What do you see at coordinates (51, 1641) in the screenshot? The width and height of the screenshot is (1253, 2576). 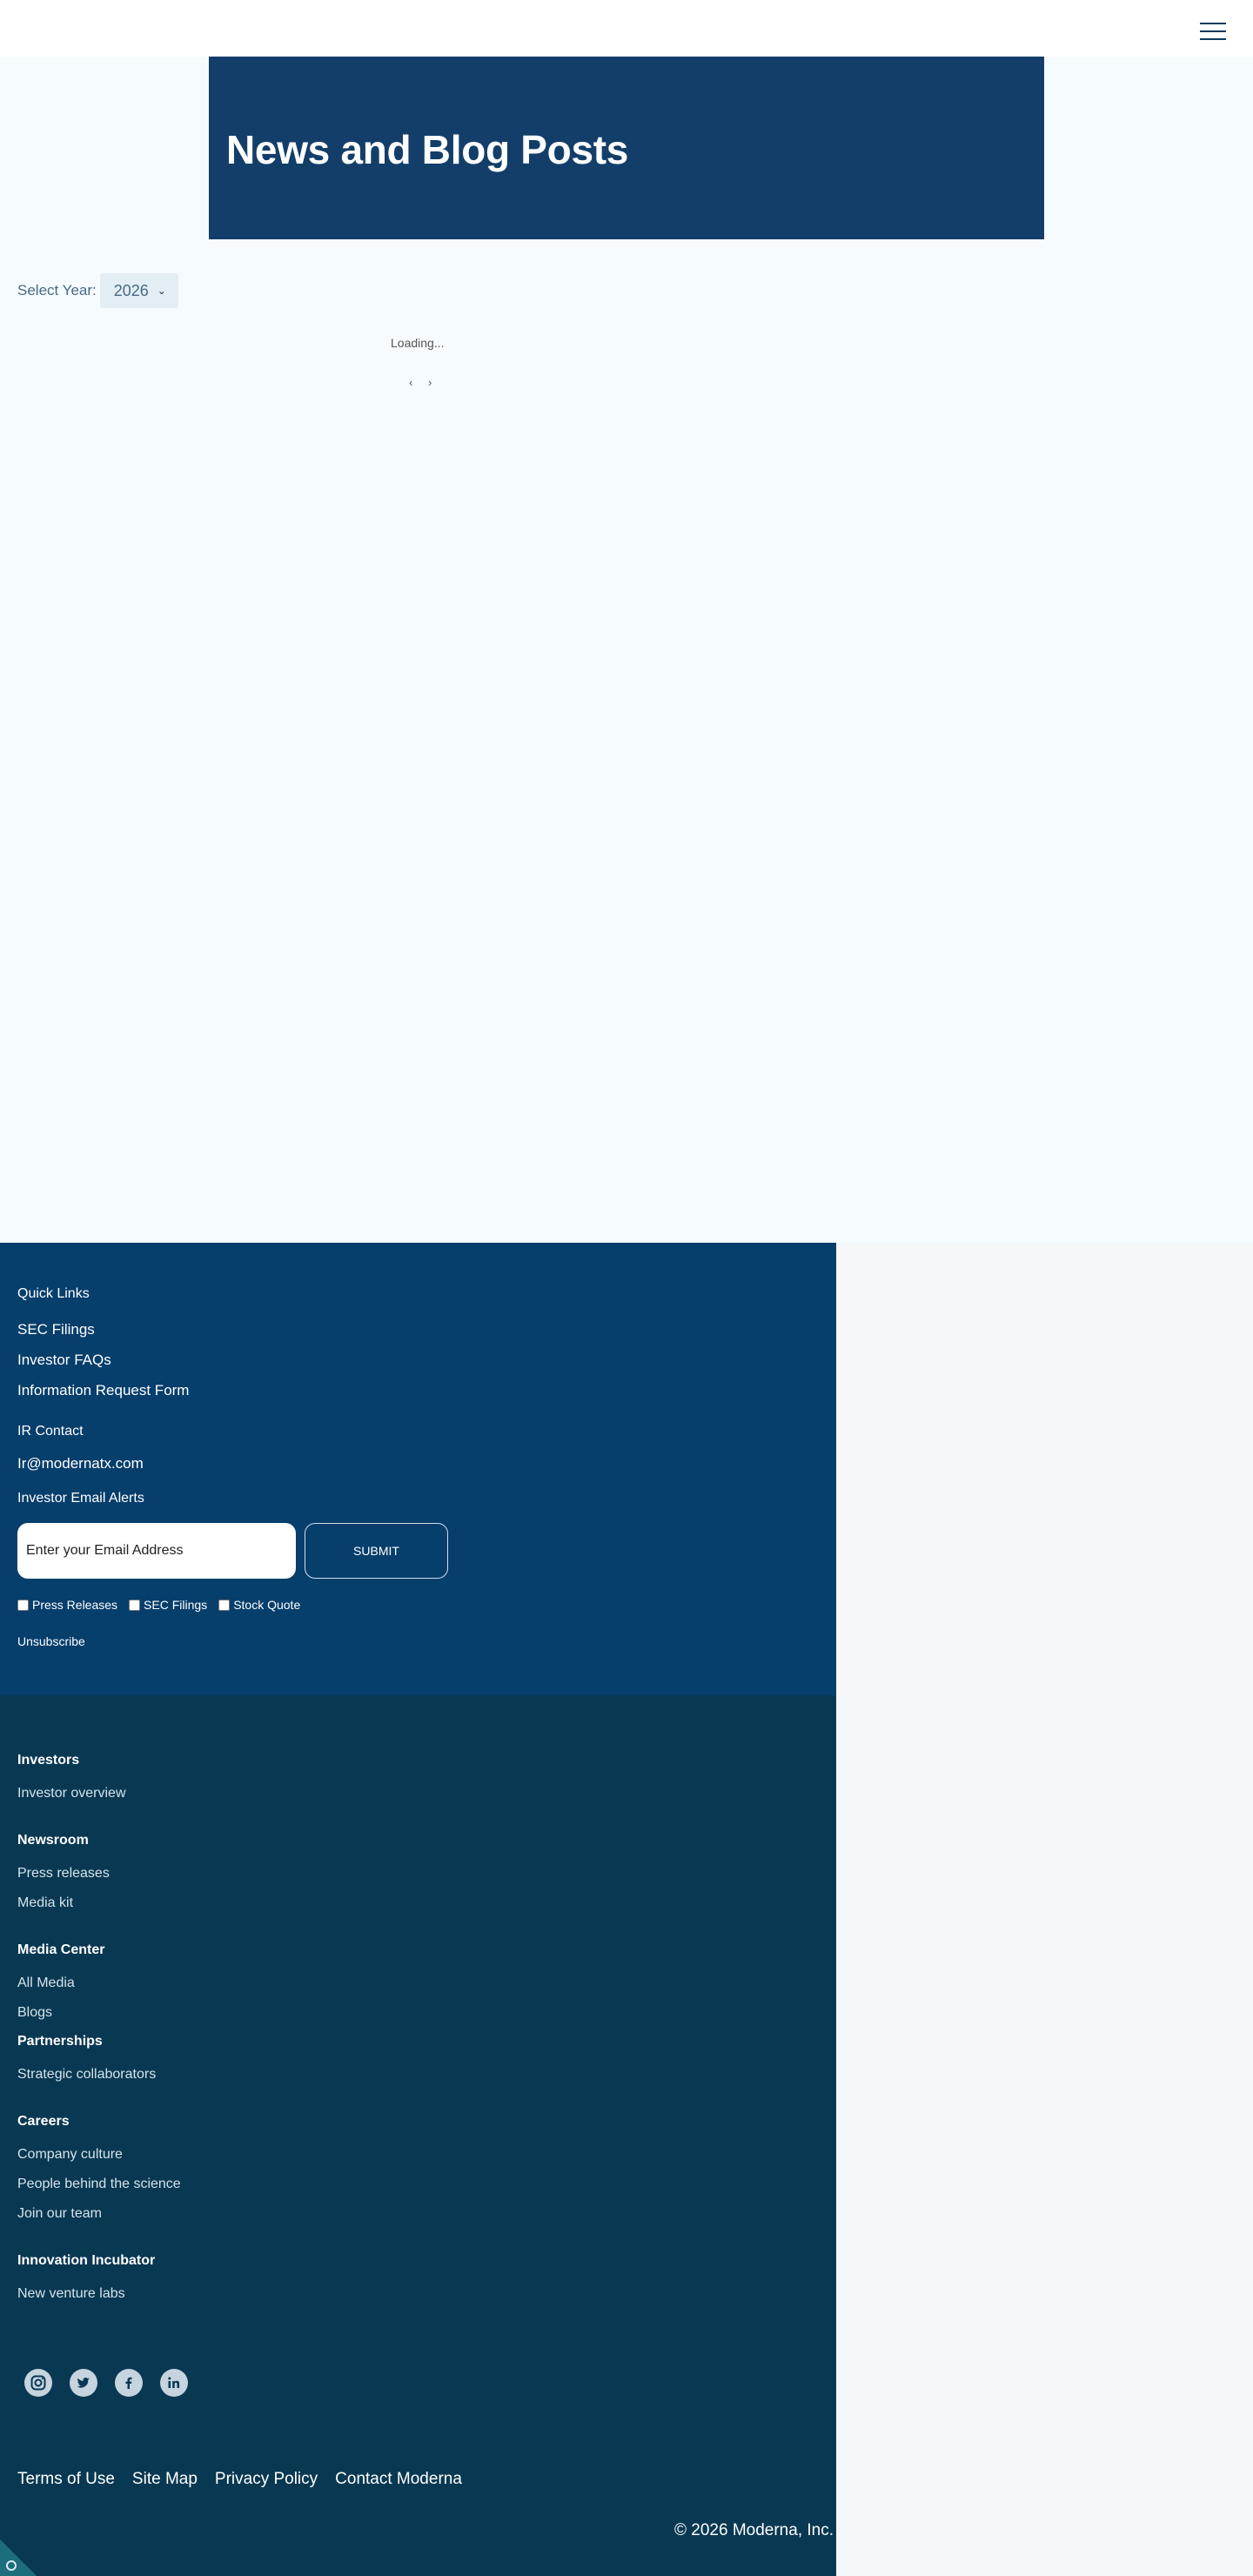 I see `unsubscribe-link: Unsubscribe` at bounding box center [51, 1641].